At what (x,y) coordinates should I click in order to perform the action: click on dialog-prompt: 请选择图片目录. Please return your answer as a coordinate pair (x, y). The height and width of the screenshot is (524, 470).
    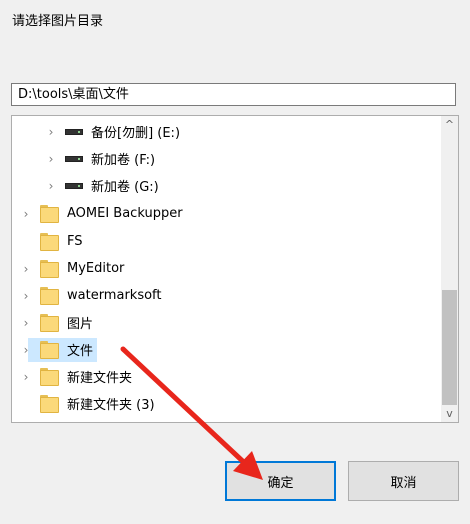
    Looking at the image, I should click on (58, 21).